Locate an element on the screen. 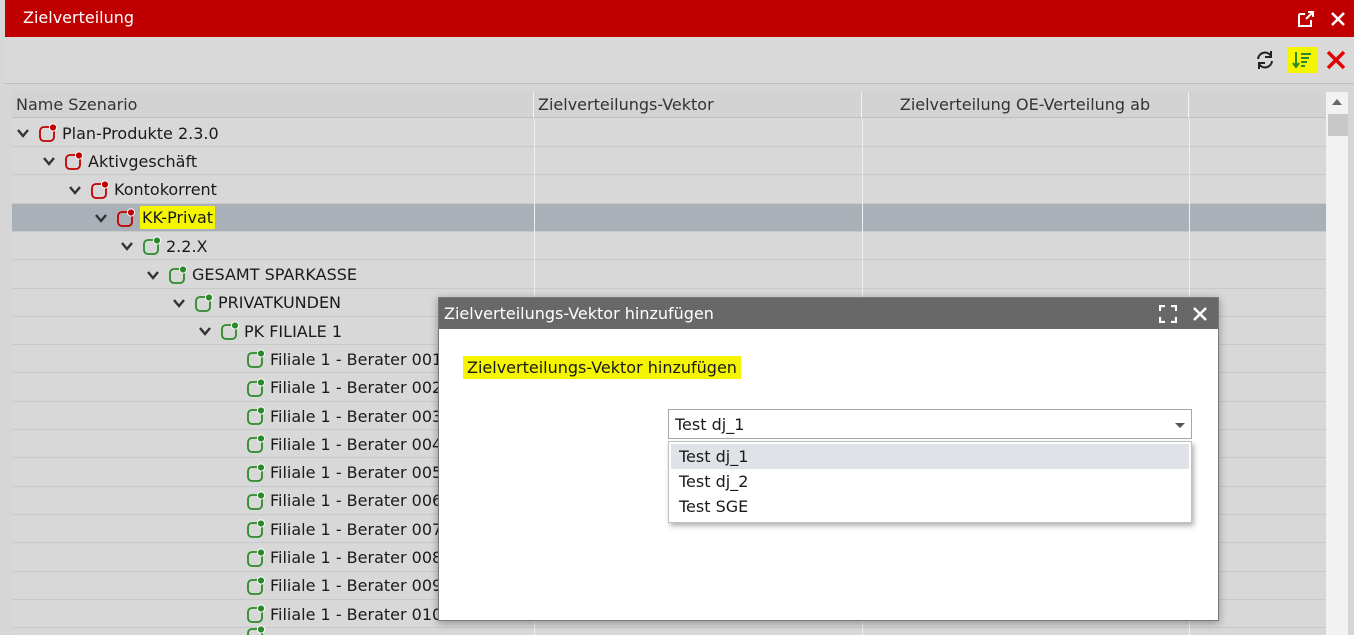  tree-node-label: Filiale 1 - Berater 009 is located at coordinates (356, 586).